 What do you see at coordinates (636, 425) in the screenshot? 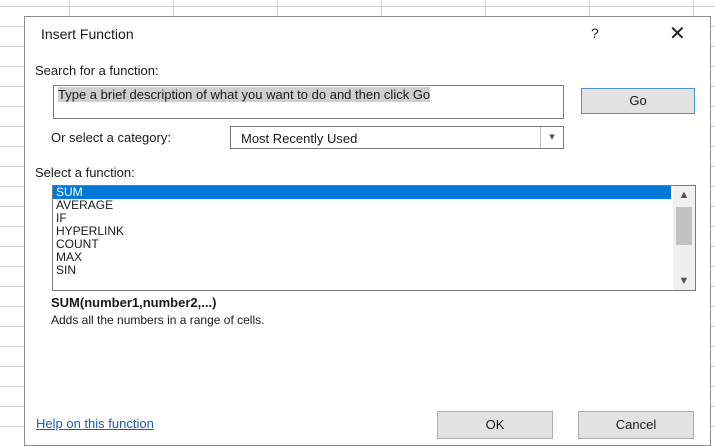
I see `cancel-button: Cancel` at bounding box center [636, 425].